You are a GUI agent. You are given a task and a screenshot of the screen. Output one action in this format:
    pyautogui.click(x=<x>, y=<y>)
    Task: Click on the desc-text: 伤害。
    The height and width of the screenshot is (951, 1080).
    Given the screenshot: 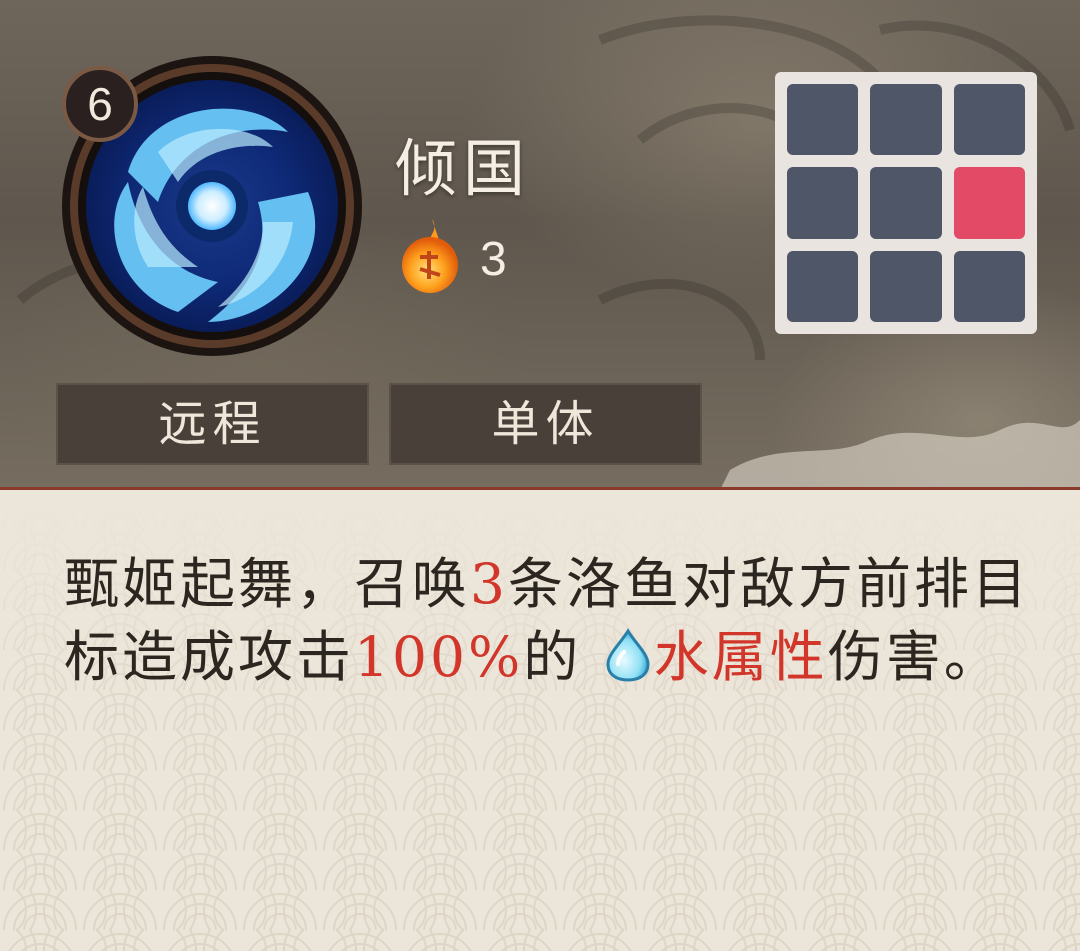 What is the action you would take?
    pyautogui.click(x=914, y=657)
    